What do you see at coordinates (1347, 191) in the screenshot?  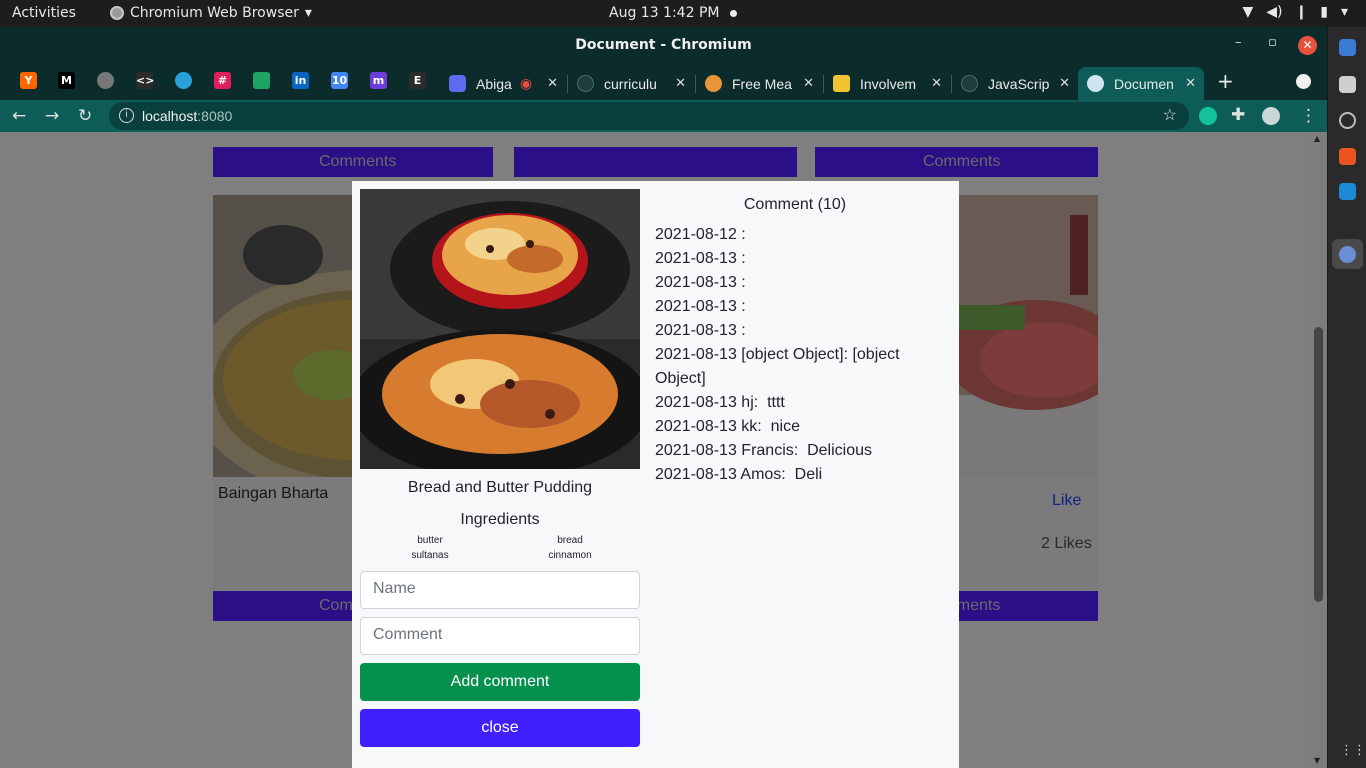 I see `vscode-app-icon` at bounding box center [1347, 191].